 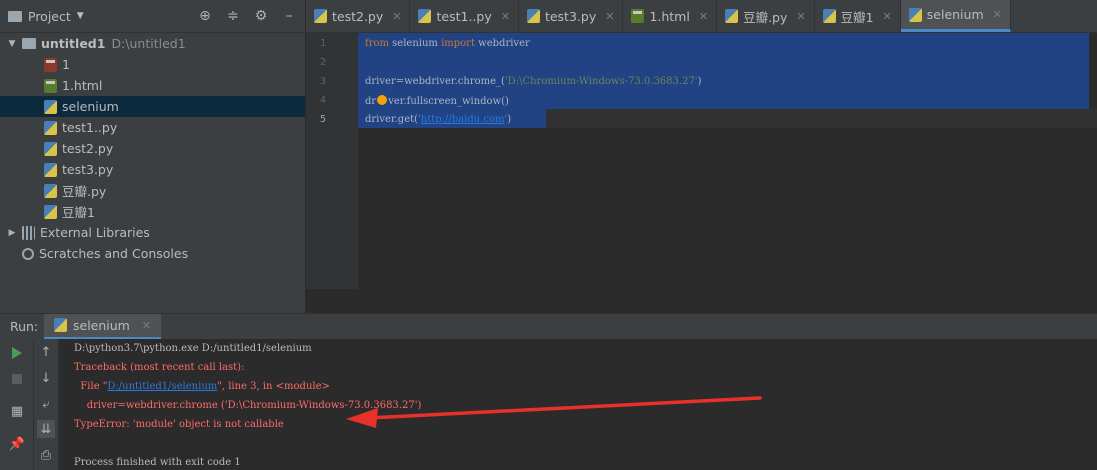 I want to click on tree-root: ▼ untitled1 D:\untitled1, so click(x=152, y=43).